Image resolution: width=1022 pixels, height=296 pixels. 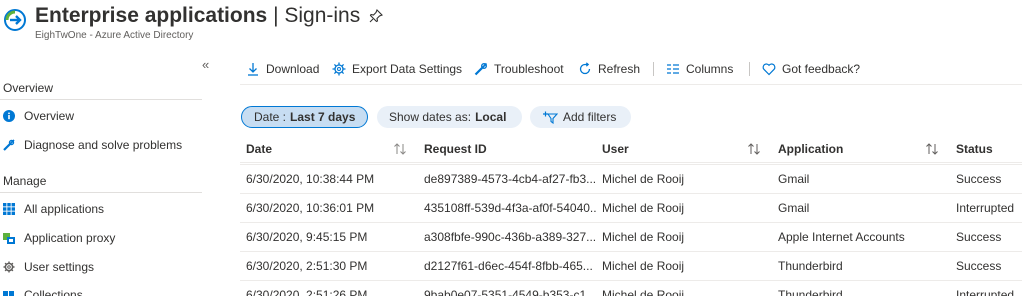 I want to click on proxy-icon, so click(x=9, y=238).